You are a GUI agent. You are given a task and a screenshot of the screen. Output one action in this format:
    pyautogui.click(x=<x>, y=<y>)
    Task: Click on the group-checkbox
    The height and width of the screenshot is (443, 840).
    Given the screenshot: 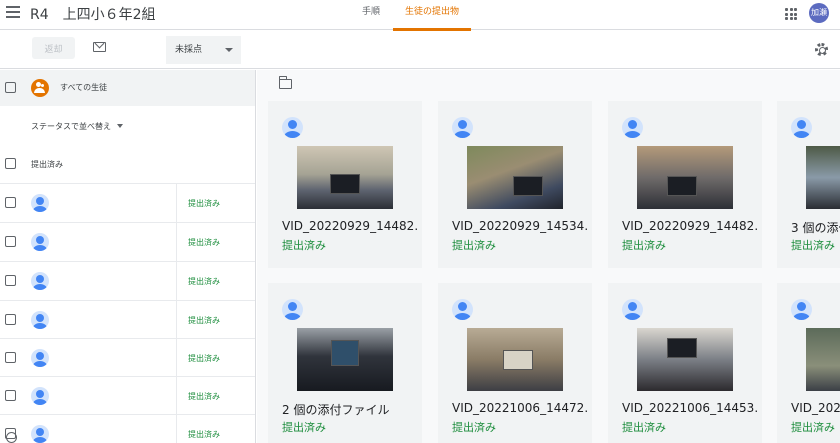 What is the action you would take?
    pyautogui.click(x=10, y=163)
    